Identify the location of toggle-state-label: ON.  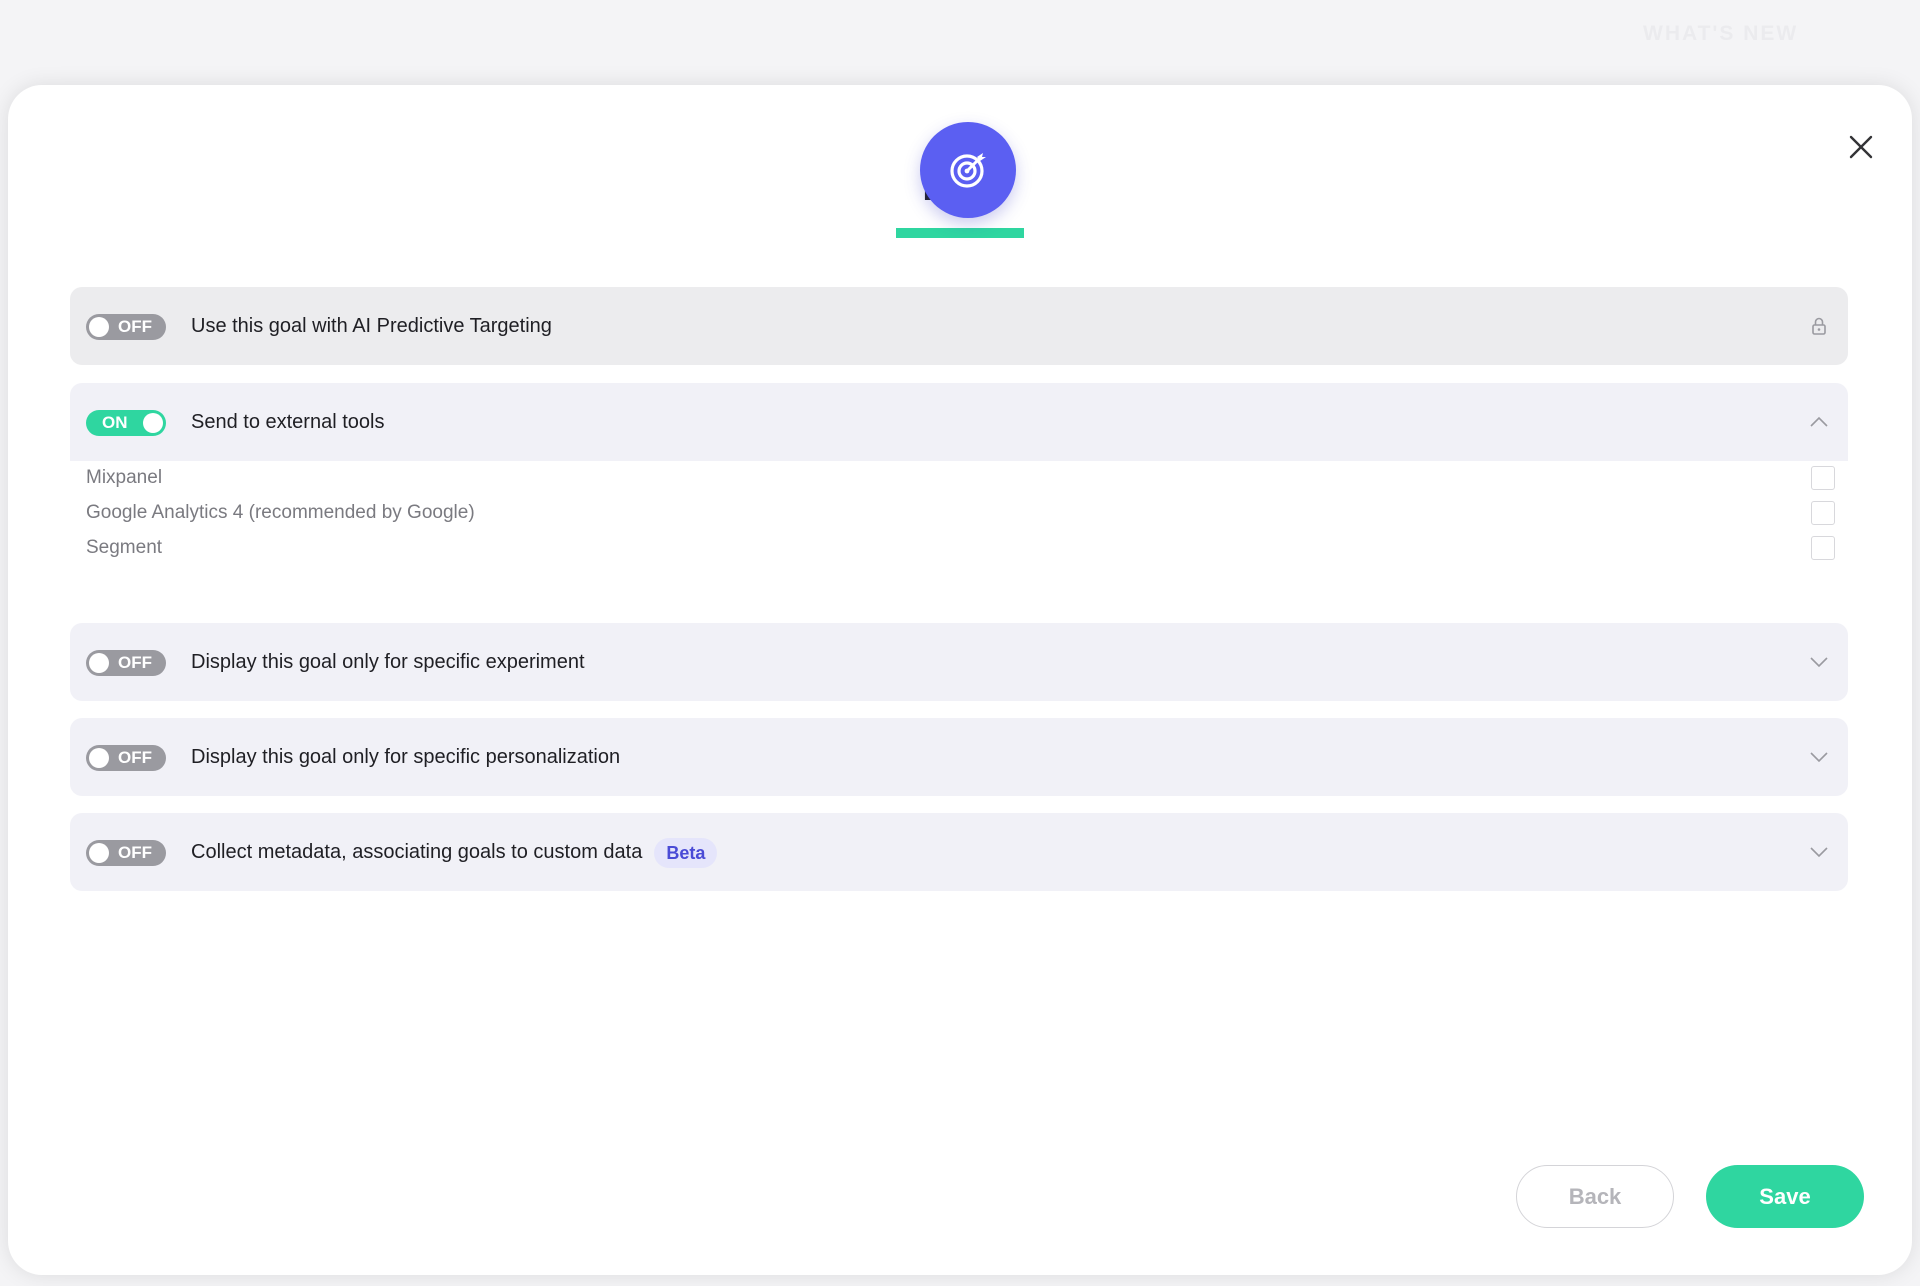
(115, 422).